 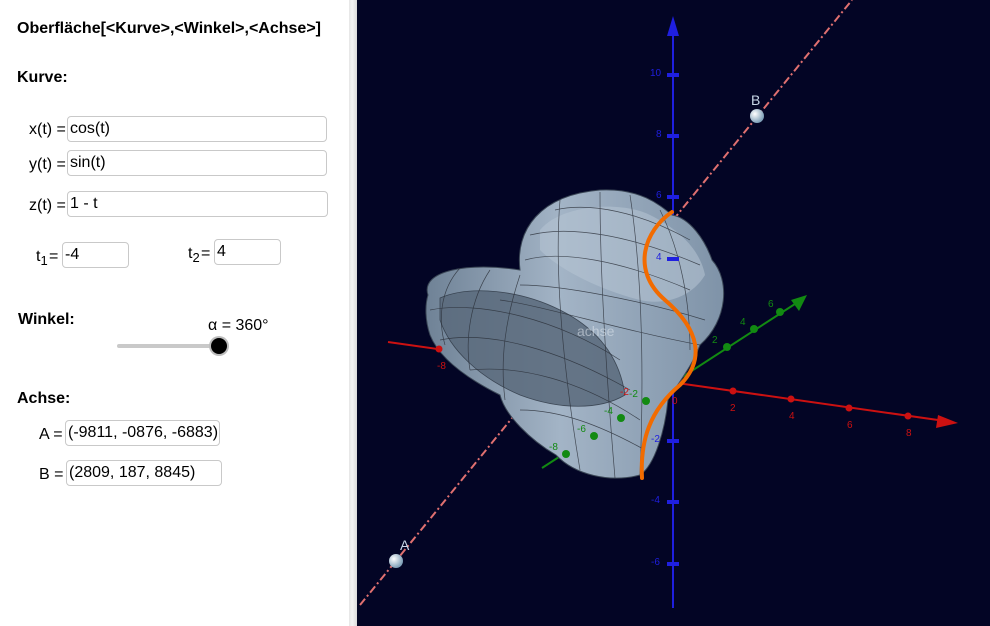 What do you see at coordinates (441, 366) in the screenshot?
I see `x-tick-label: -8` at bounding box center [441, 366].